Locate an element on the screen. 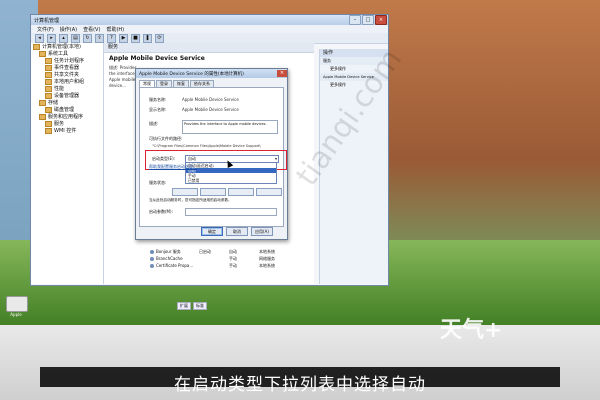  caption-text: 在启动类型下拉列表中选择自动 is located at coordinates (300, 385).